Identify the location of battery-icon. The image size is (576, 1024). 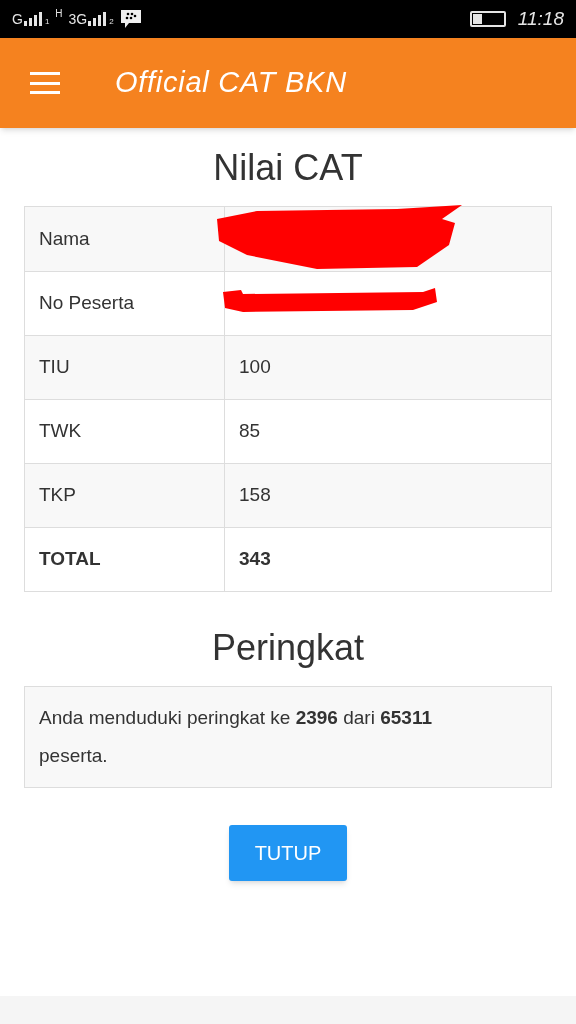
(487, 19).